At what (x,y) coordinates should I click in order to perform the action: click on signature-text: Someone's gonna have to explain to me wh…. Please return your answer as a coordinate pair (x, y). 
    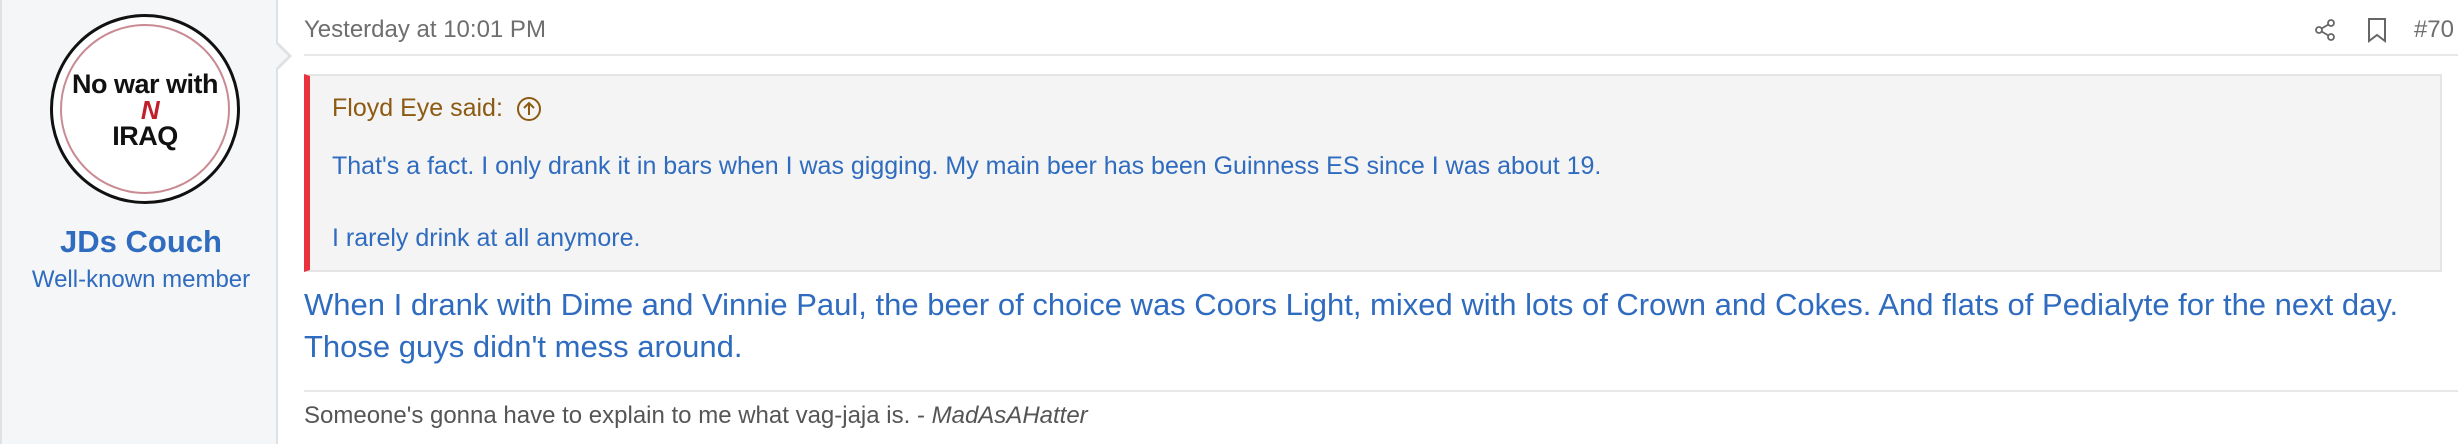
    Looking at the image, I should click on (618, 415).